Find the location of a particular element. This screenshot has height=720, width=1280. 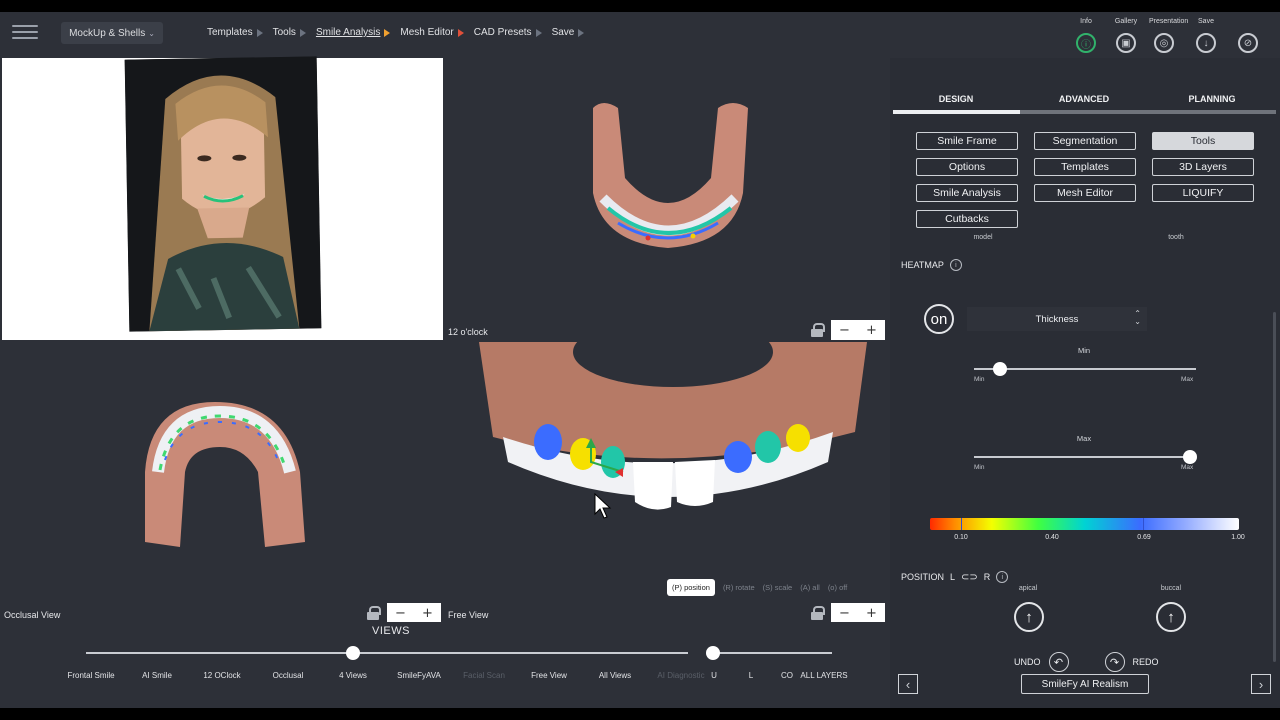

smile-frame-button: Smile Frame is located at coordinates (967, 141).